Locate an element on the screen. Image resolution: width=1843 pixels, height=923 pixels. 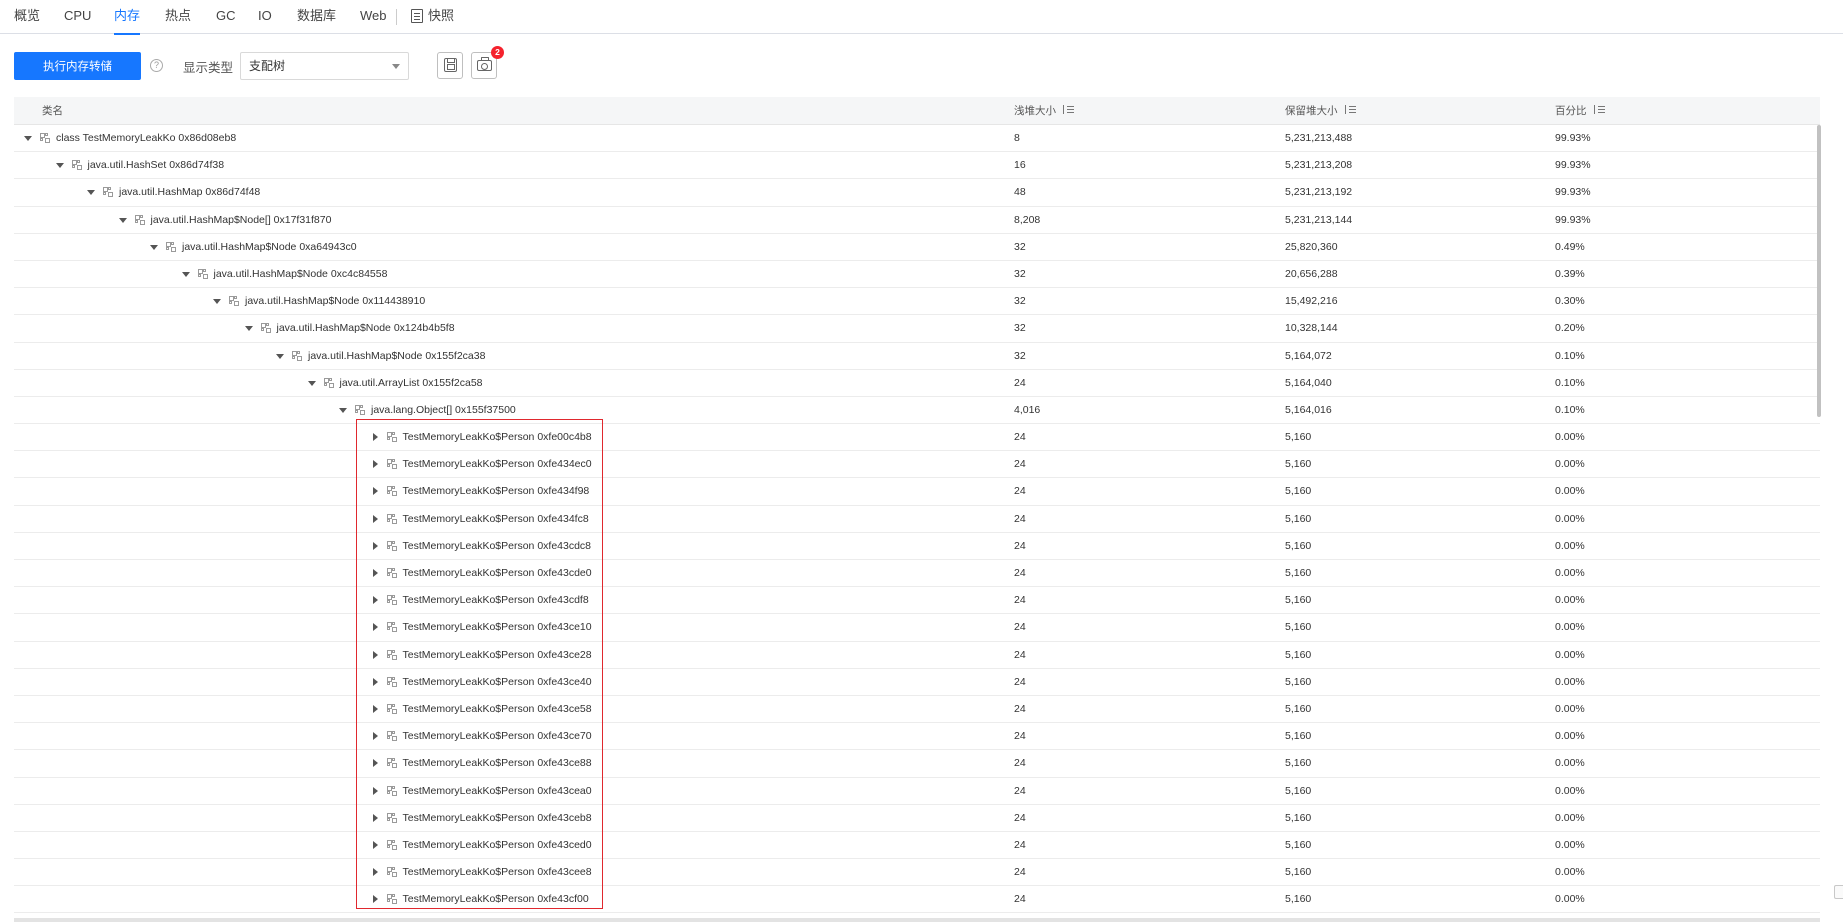
class-name: TestMemoryLeakKo$Person 0xfe434fc8 is located at coordinates (495, 518).